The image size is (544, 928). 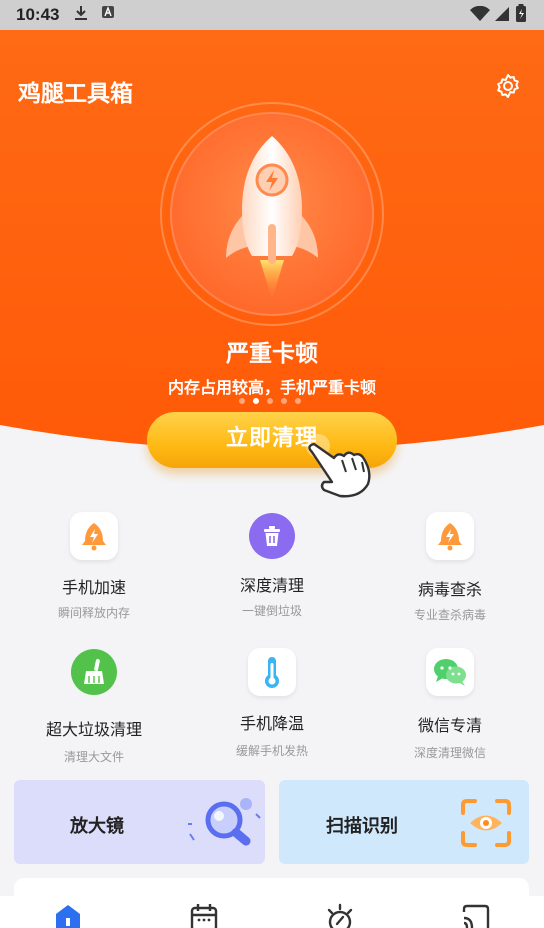 I want to click on cast-icon, so click(x=476, y=916).